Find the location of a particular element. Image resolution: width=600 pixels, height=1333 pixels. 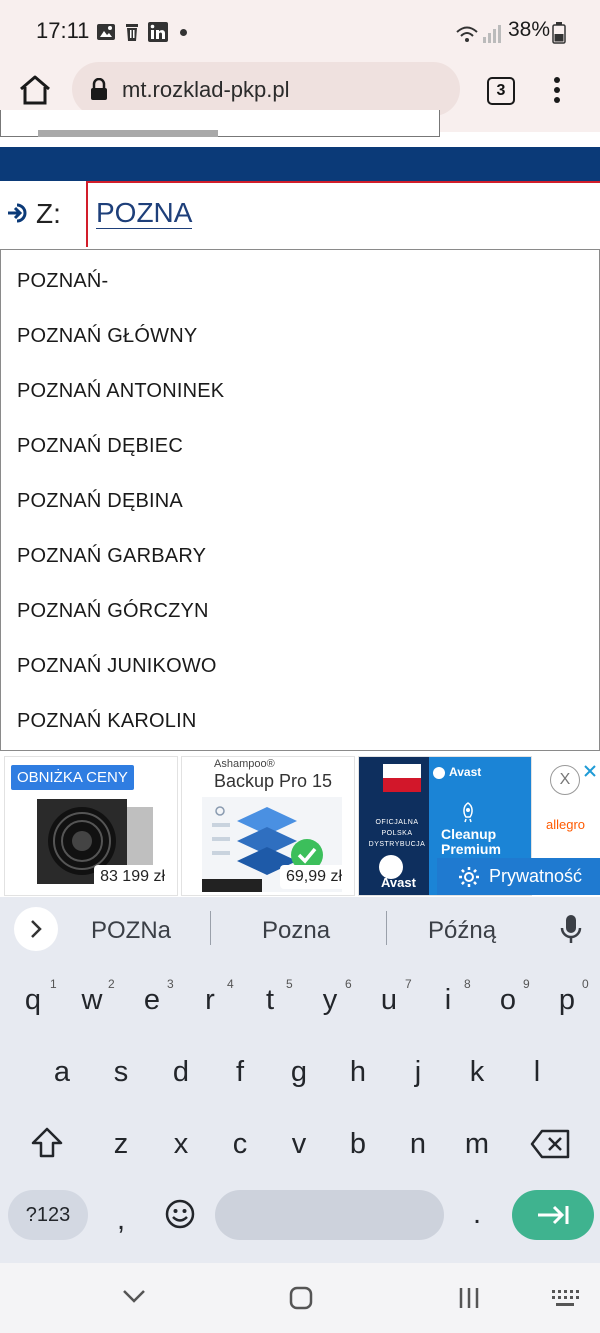

suggestion-expand-button is located at coordinates (36, 929).